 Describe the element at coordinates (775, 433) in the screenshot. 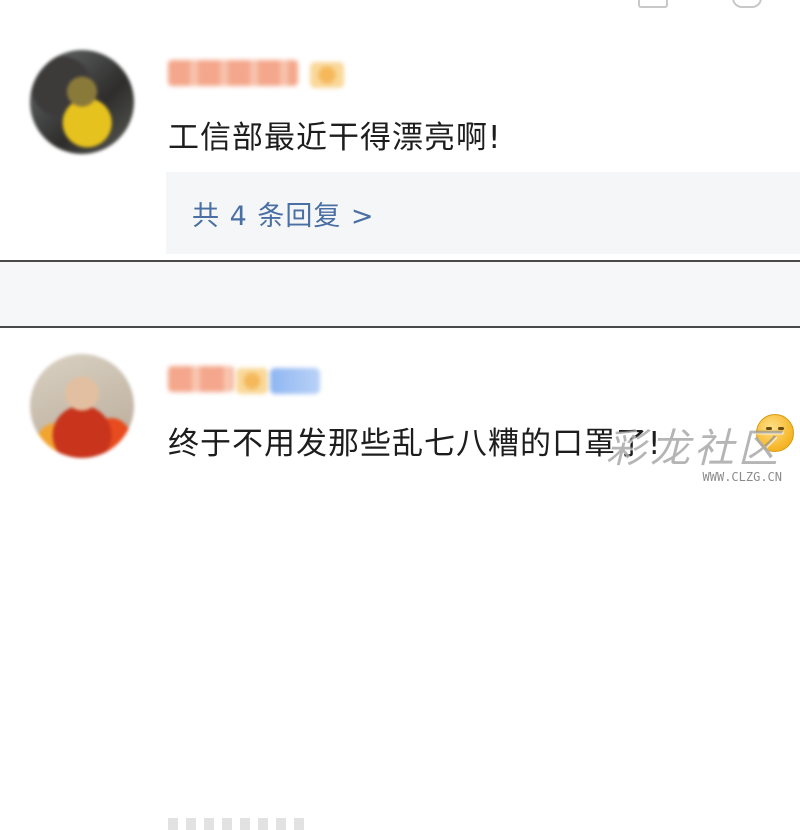

I see `grimace-emoji-icon` at that location.